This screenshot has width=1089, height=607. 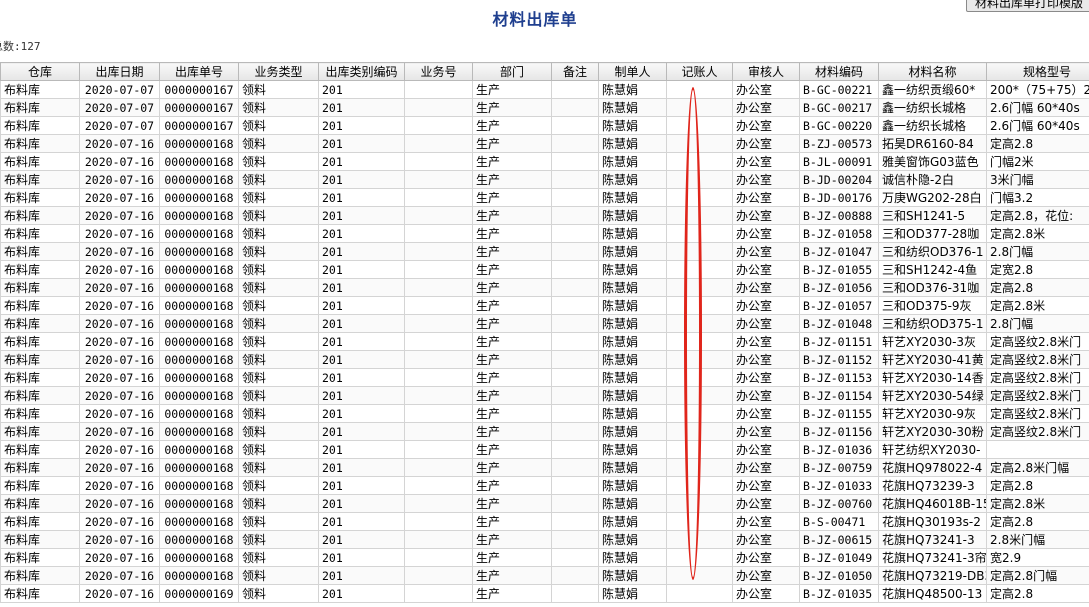 What do you see at coordinates (932, 395) in the screenshot?
I see `cell-material-name: 轩艺XY2030-54绿` at bounding box center [932, 395].